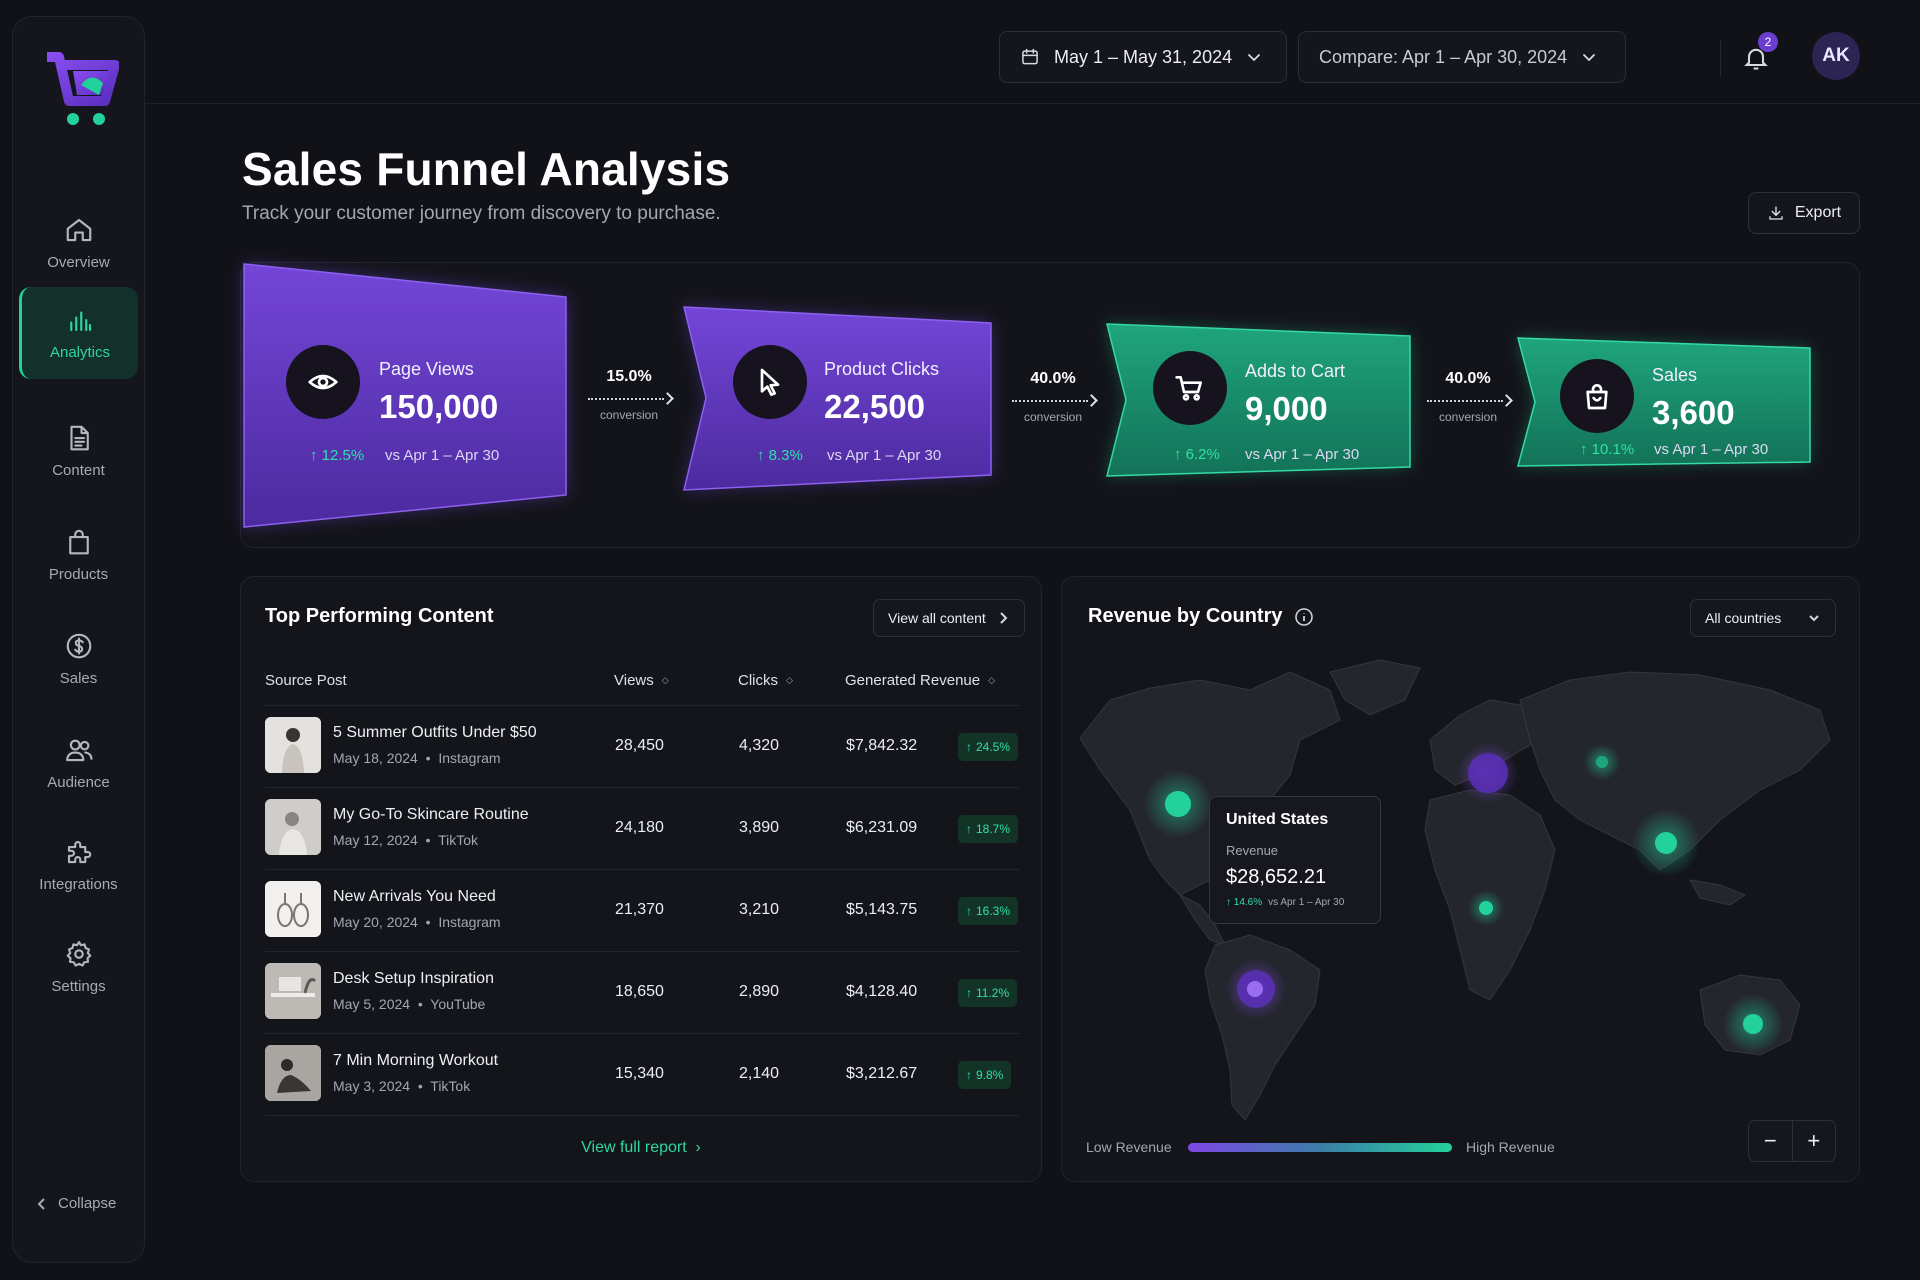 Image resolution: width=1920 pixels, height=1280 pixels. Describe the element at coordinates (1375, 687) in the screenshot. I see `greenland-shape` at that location.